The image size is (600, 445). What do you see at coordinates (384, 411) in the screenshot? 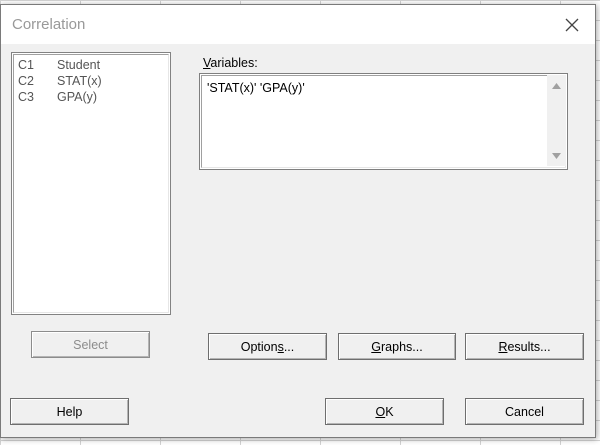
I see `ok-button: OK` at bounding box center [384, 411].